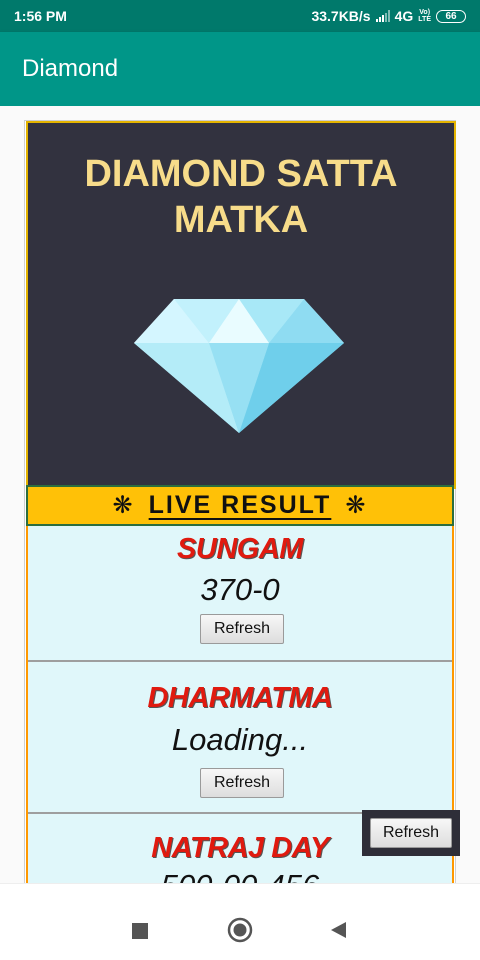  What do you see at coordinates (341, 16) in the screenshot?
I see `network-speed: 33.7KB/s` at bounding box center [341, 16].